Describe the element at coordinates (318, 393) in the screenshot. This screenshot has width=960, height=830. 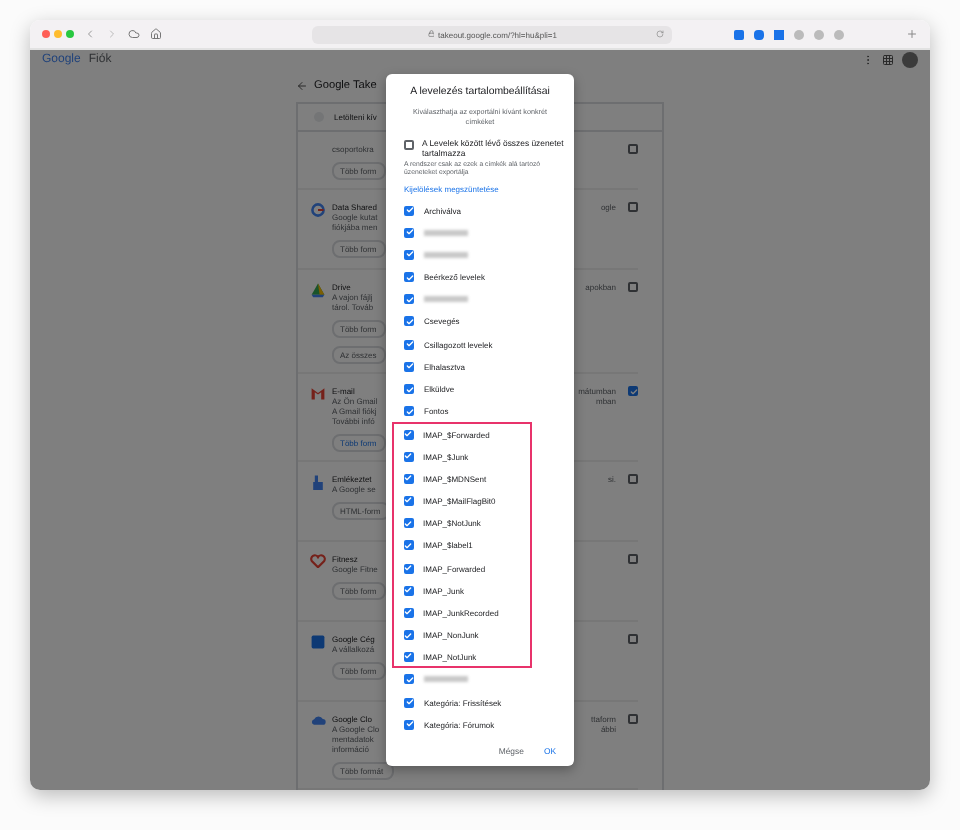
I see `envelope-icon` at that location.